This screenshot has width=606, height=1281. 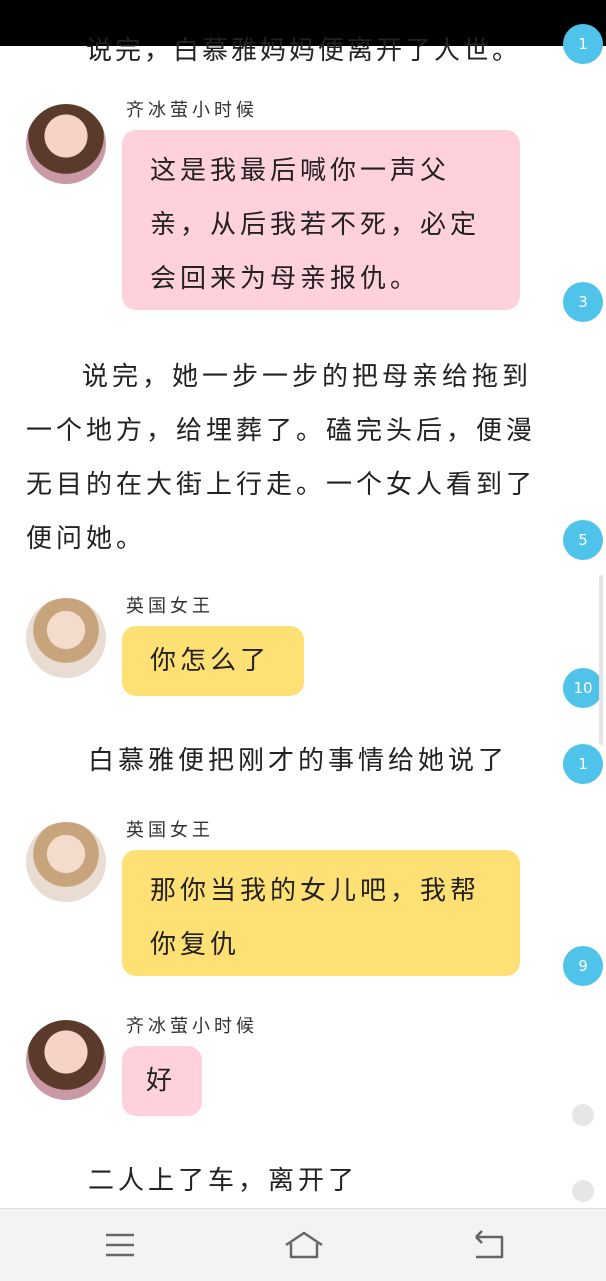 What do you see at coordinates (583, 540) in the screenshot?
I see `comment-count-badge: 5` at bounding box center [583, 540].